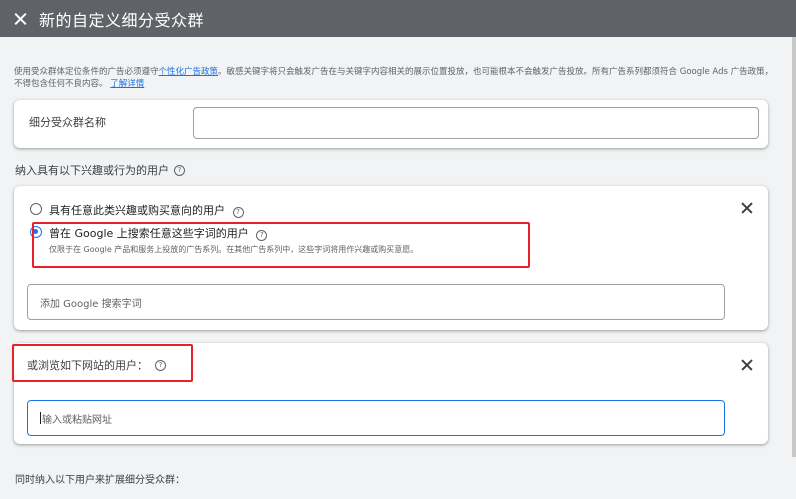 Image resolution: width=796 pixels, height=499 pixels. I want to click on interests-section-heading: 纳入具有以下兴趣或行为的用户 ?, so click(100, 170).